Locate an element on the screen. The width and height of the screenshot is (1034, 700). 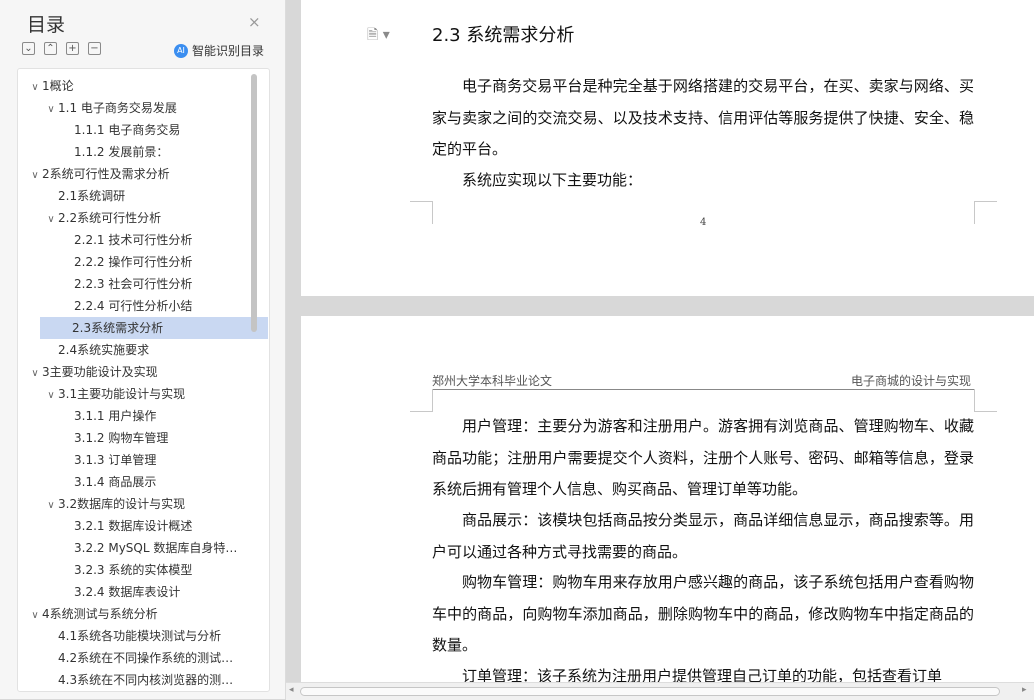
toc-item-label: 2.3系统需求分析 is located at coordinates (118, 328).